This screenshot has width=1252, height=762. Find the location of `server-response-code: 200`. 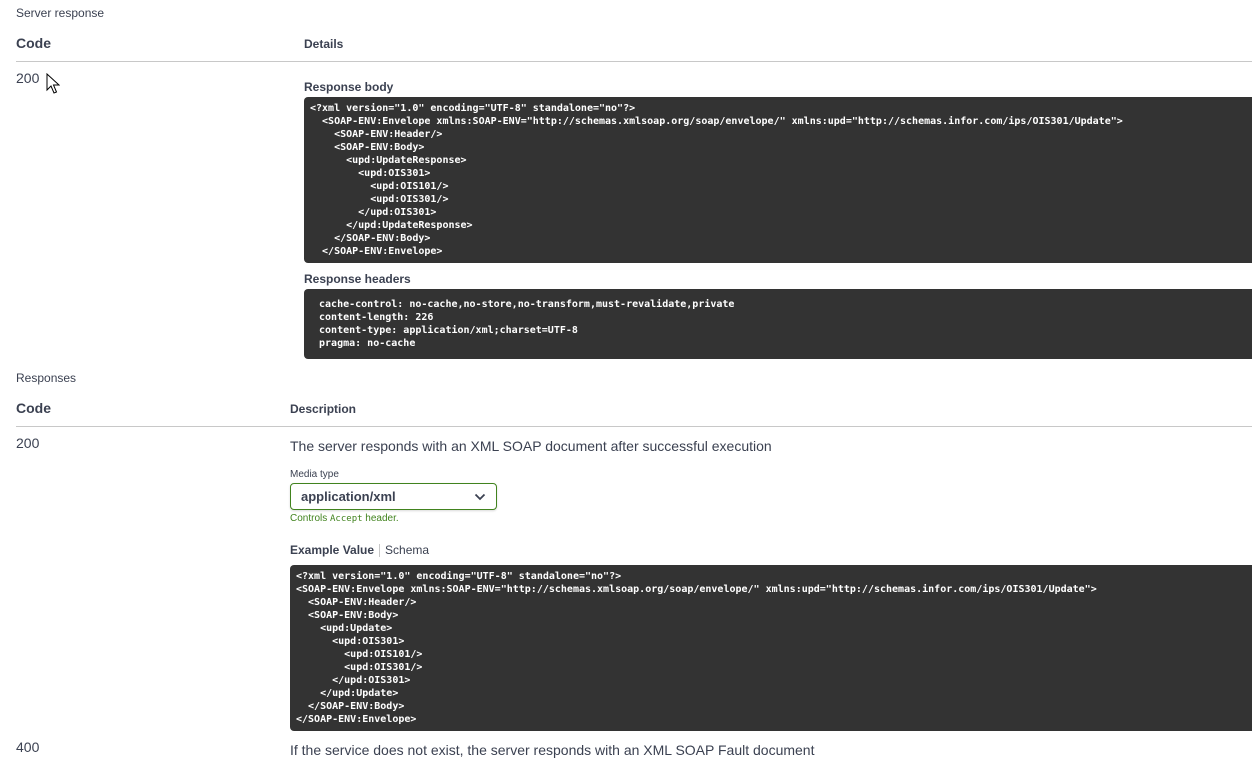

server-response-code: 200 is located at coordinates (28, 78).